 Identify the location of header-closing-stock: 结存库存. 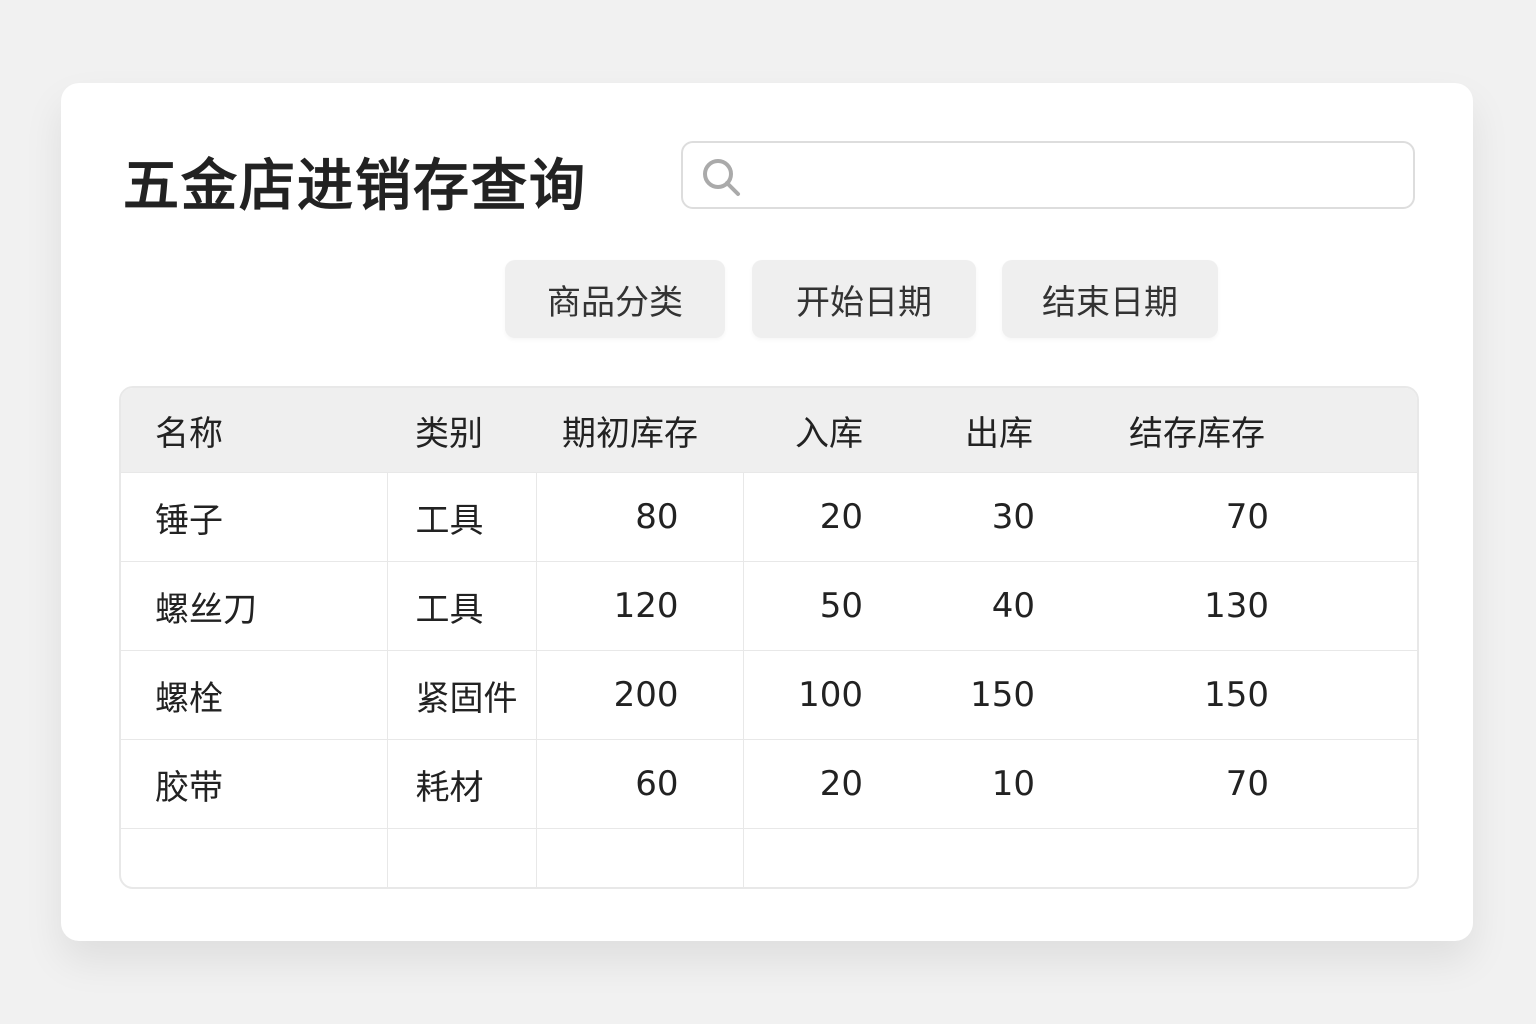
(1205, 430).